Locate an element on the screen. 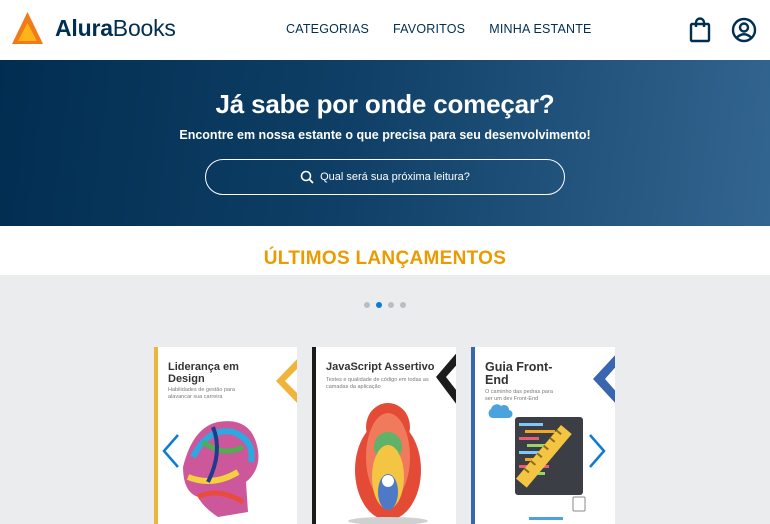 The width and height of the screenshot is (770, 524). alurabooks-logo: AluraBooks is located at coordinates (94, 28).